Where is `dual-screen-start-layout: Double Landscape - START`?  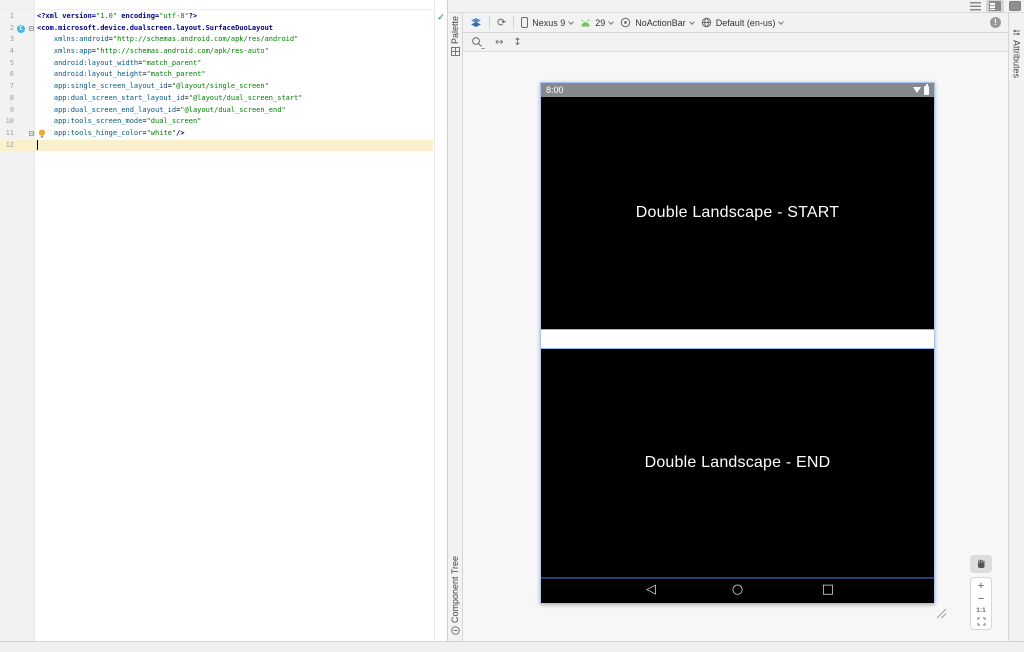
dual-screen-start-layout: Double Landscape - START is located at coordinates (737, 213).